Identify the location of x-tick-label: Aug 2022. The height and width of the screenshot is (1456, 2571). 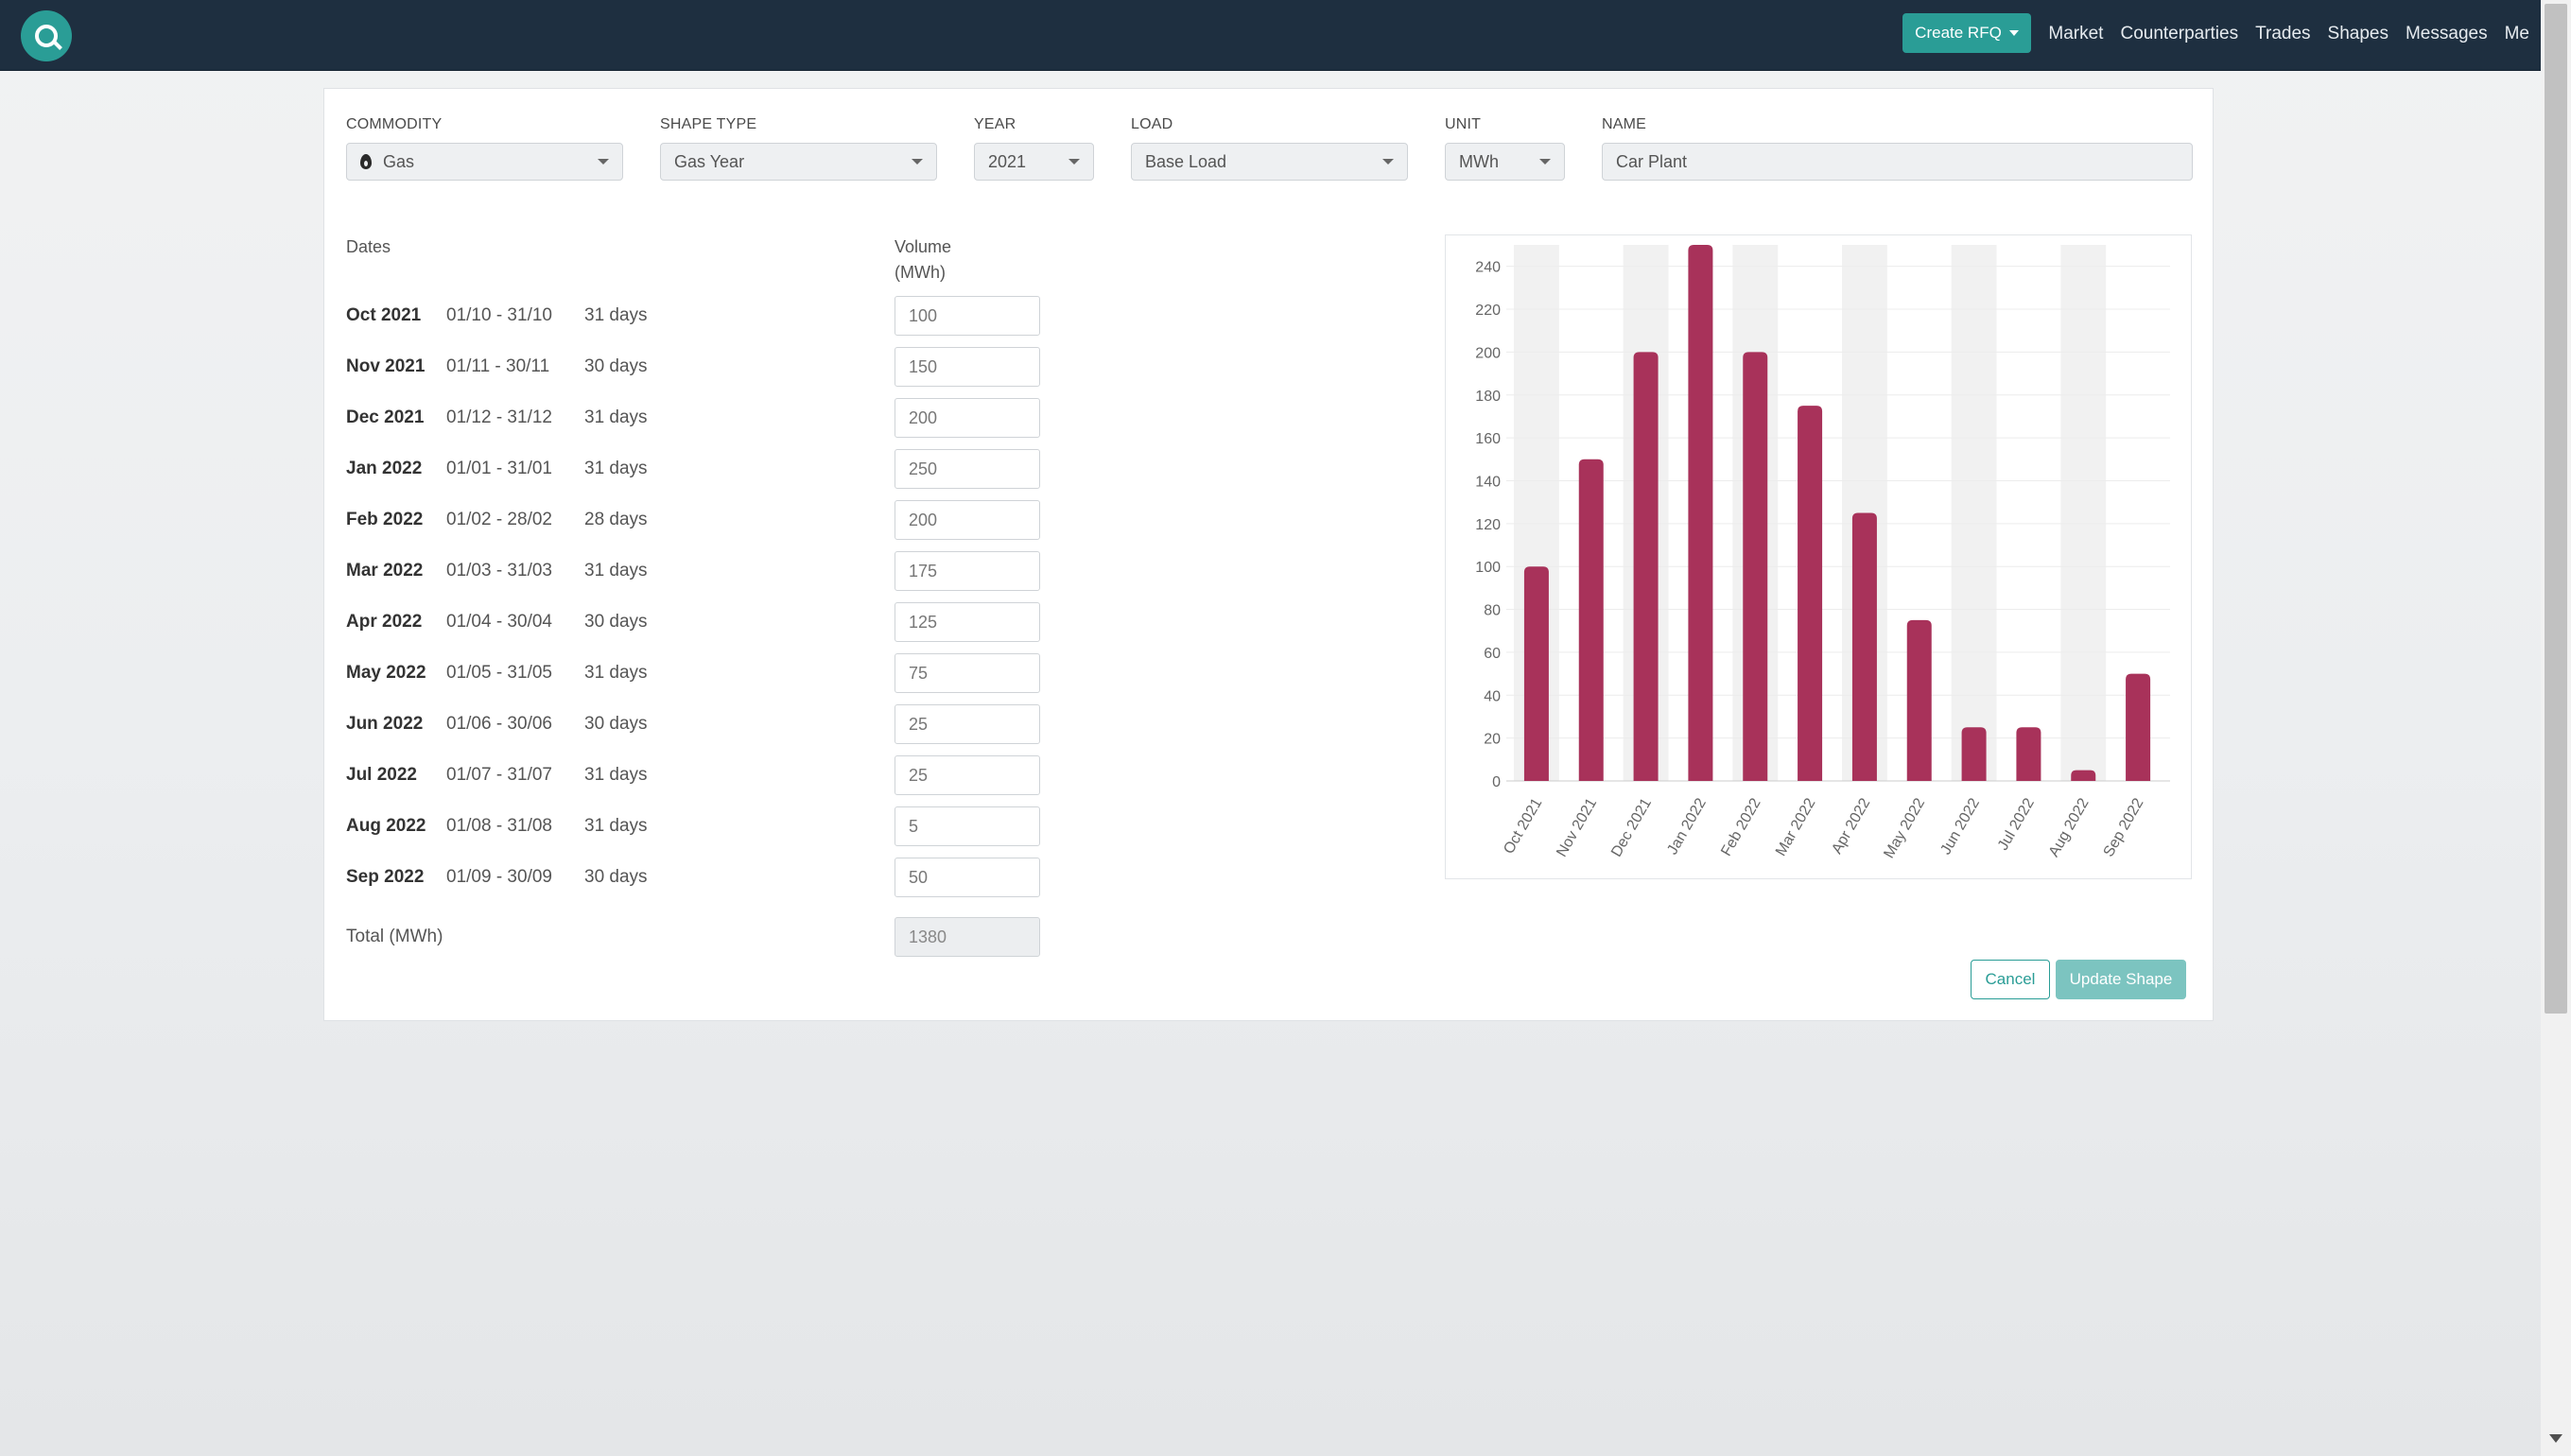
(2069, 827).